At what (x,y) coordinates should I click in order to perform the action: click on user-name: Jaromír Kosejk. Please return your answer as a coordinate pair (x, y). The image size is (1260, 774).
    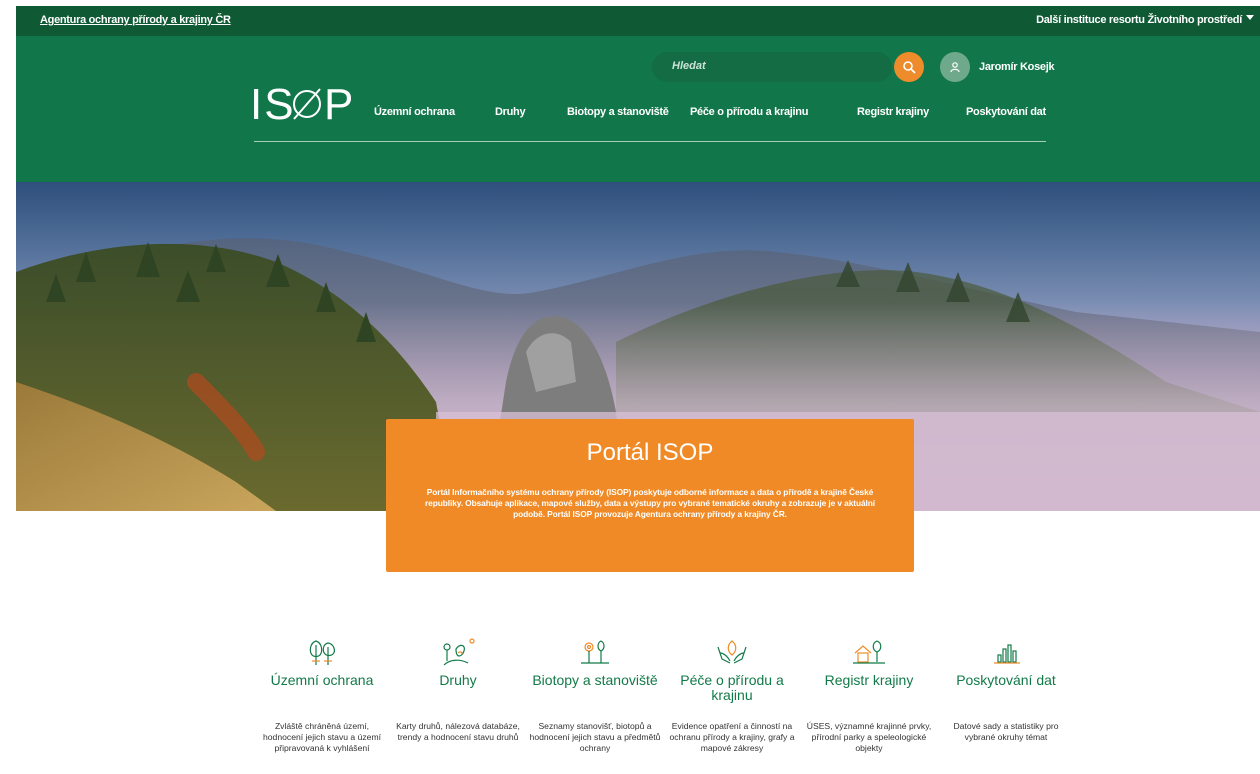
    Looking at the image, I should click on (1017, 67).